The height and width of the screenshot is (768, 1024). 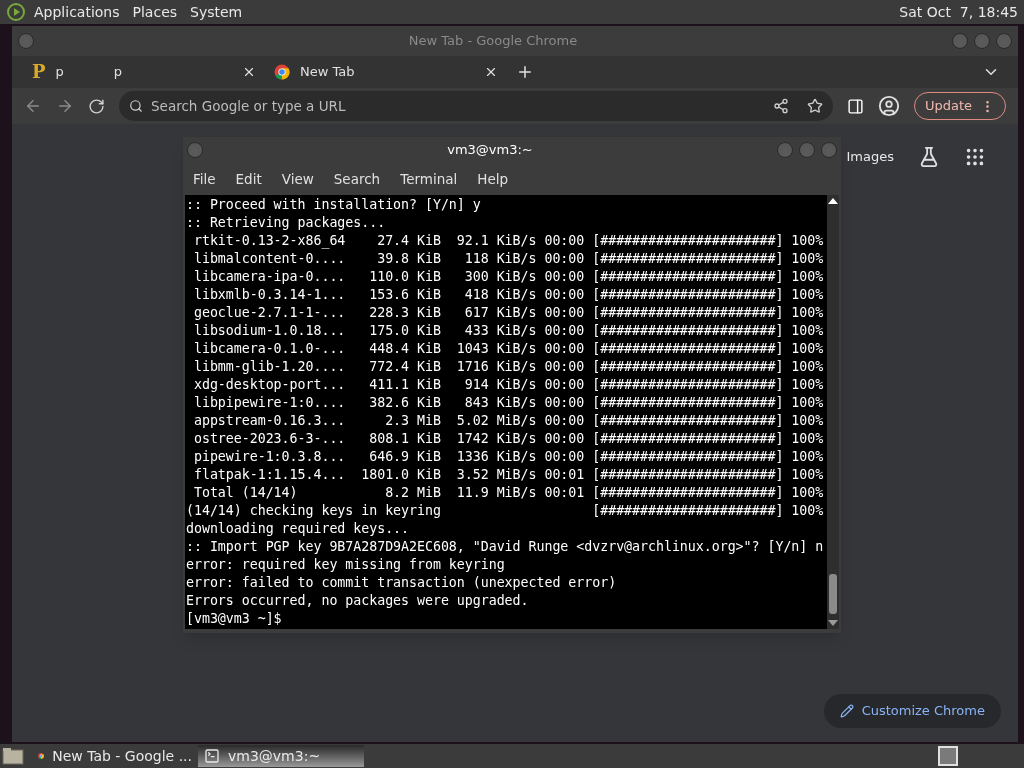 What do you see at coordinates (493, 41) in the screenshot?
I see `window-title: New Tab - Google Chrome` at bounding box center [493, 41].